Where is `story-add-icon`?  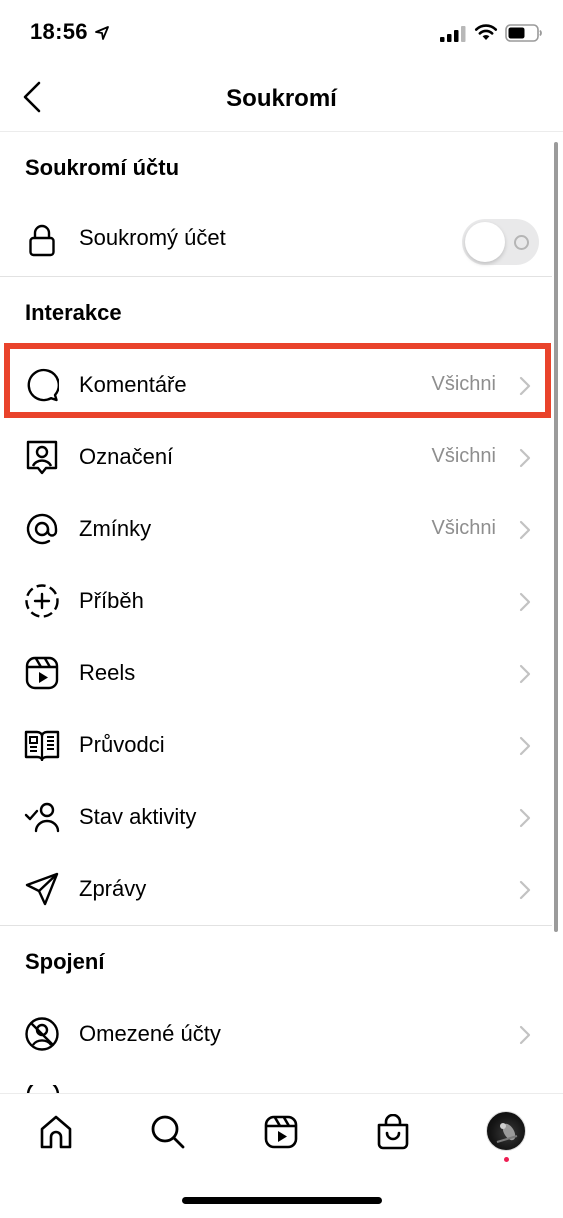 story-add-icon is located at coordinates (42, 601).